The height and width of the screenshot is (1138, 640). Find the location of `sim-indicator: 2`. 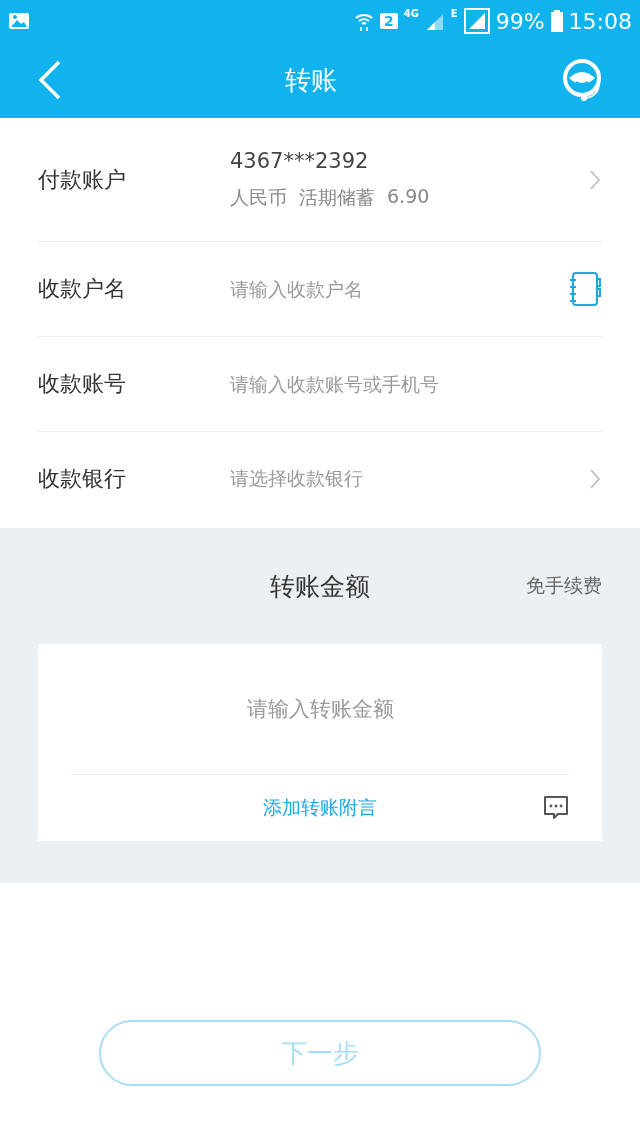

sim-indicator: 2 is located at coordinates (388, 21).